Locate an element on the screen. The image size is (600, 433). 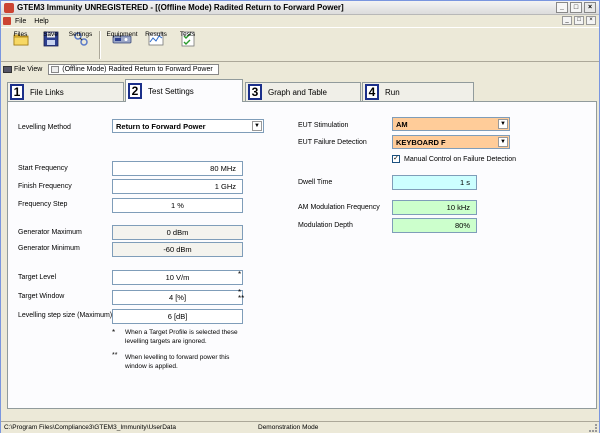
menu-file: File is located at coordinates (20, 21).